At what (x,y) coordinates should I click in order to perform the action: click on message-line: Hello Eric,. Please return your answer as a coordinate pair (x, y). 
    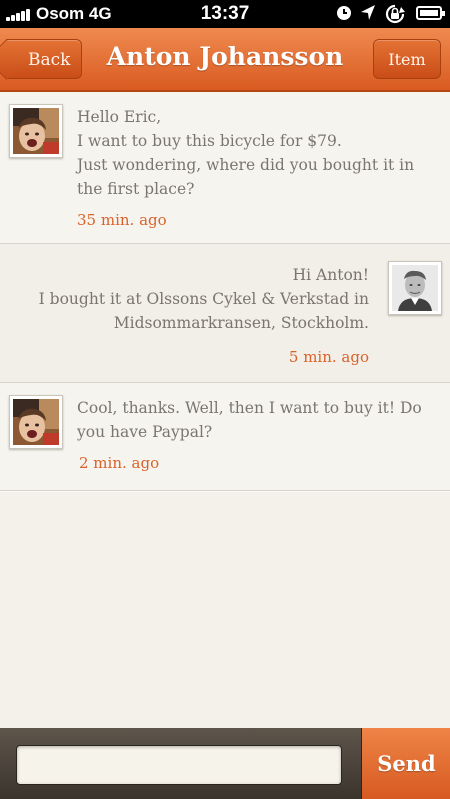
    Looking at the image, I should click on (119, 117).